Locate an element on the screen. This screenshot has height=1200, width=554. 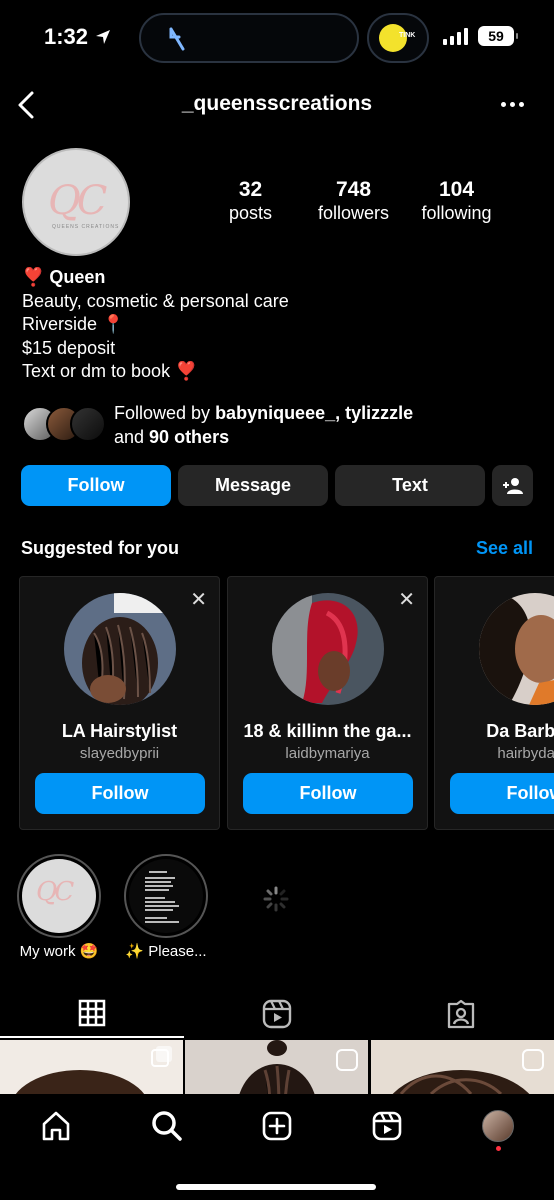
stat-value: 104 is located at coordinates (456, 189).